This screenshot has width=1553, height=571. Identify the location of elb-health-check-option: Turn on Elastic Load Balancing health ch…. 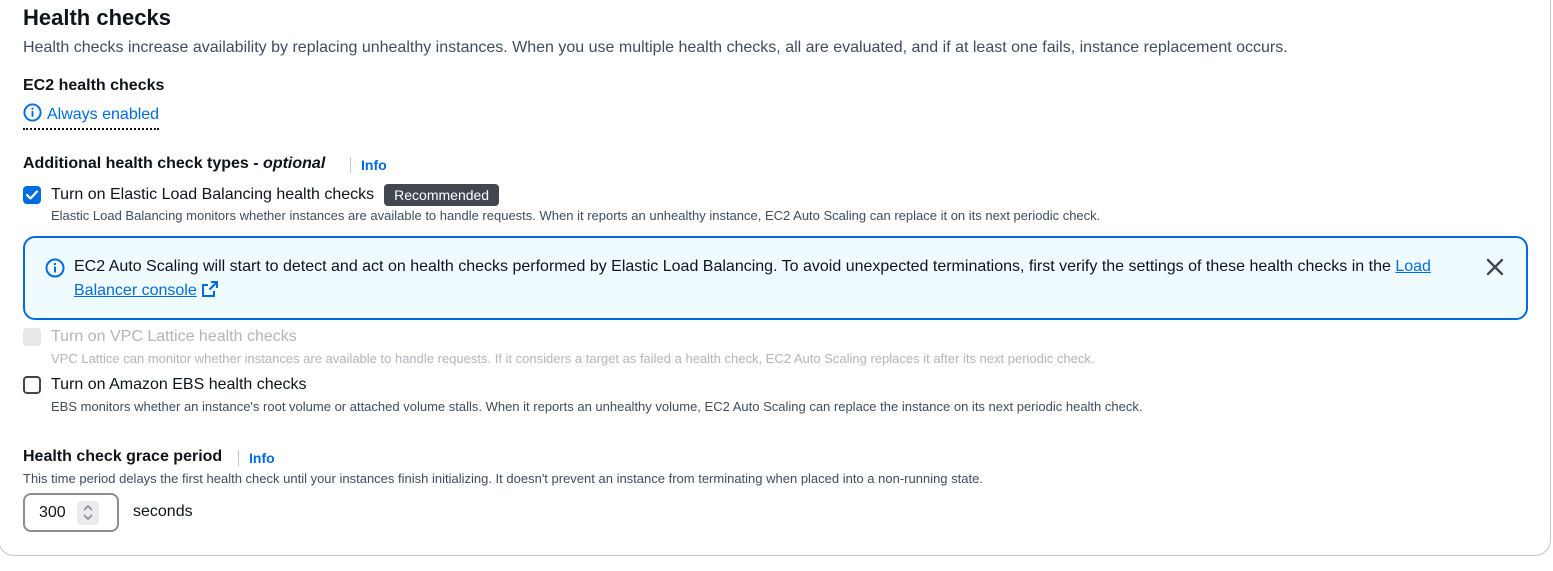
(261, 195).